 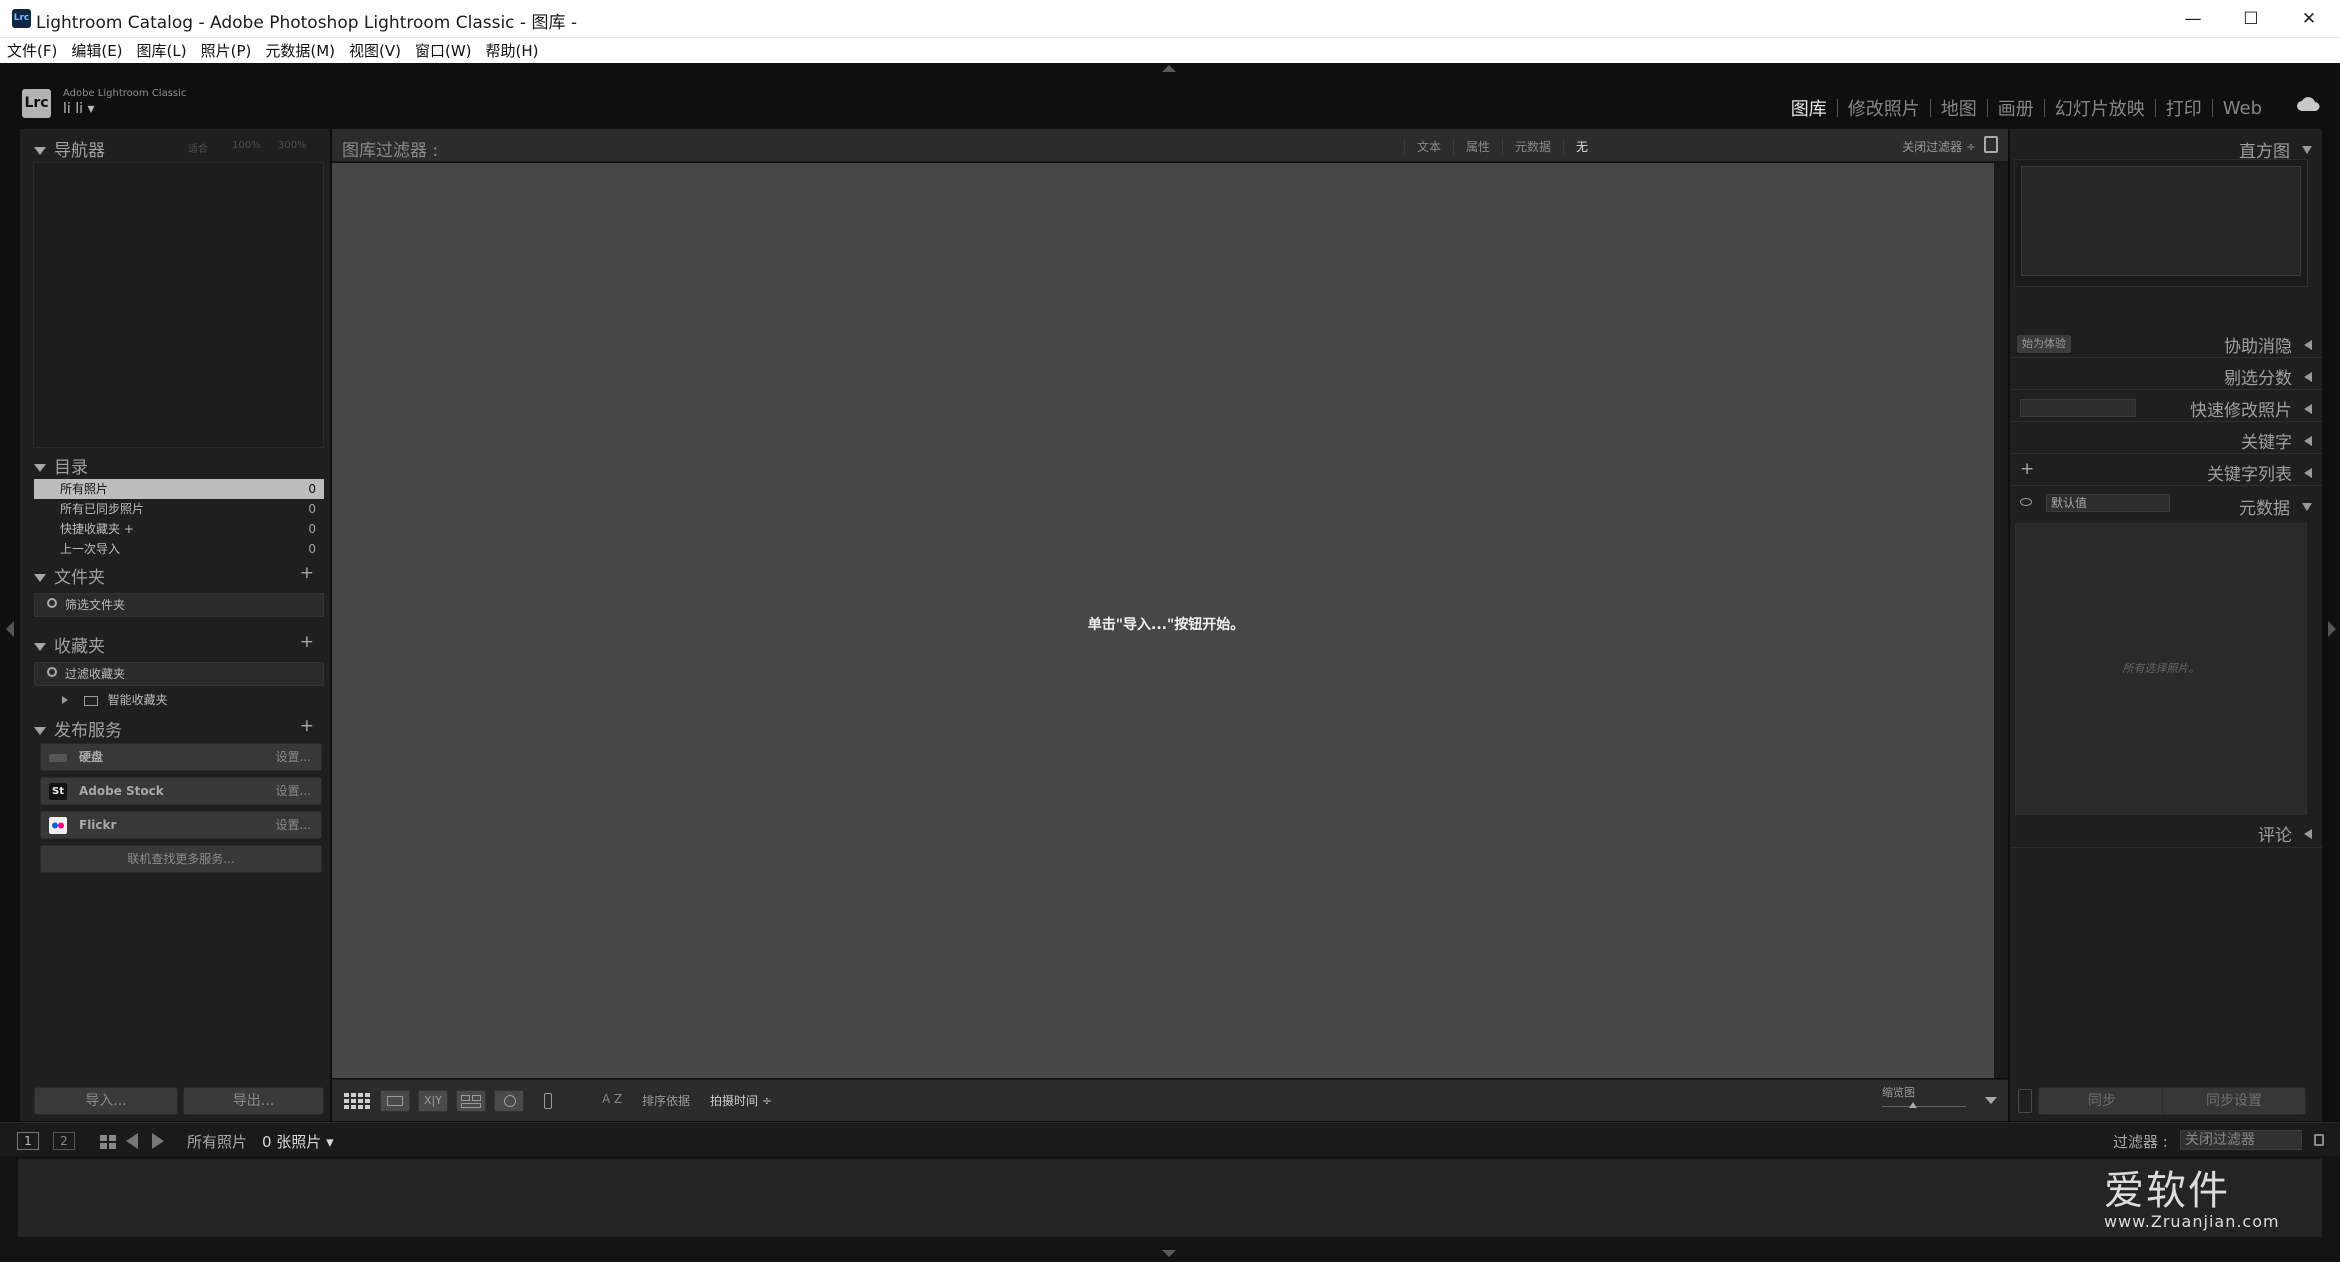 What do you see at coordinates (1991, 1100) in the screenshot?
I see `toolbar-options-chevron-icon` at bounding box center [1991, 1100].